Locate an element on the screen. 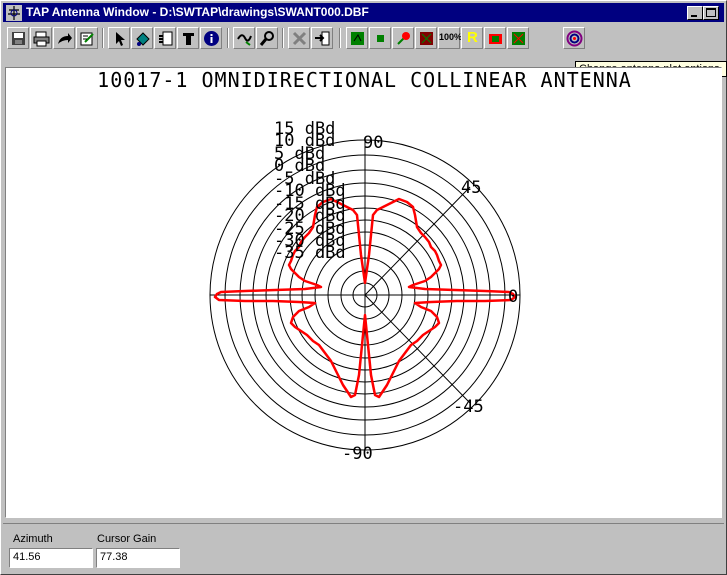 This screenshot has height=575, width=727. zoom-button is located at coordinates (267, 38).